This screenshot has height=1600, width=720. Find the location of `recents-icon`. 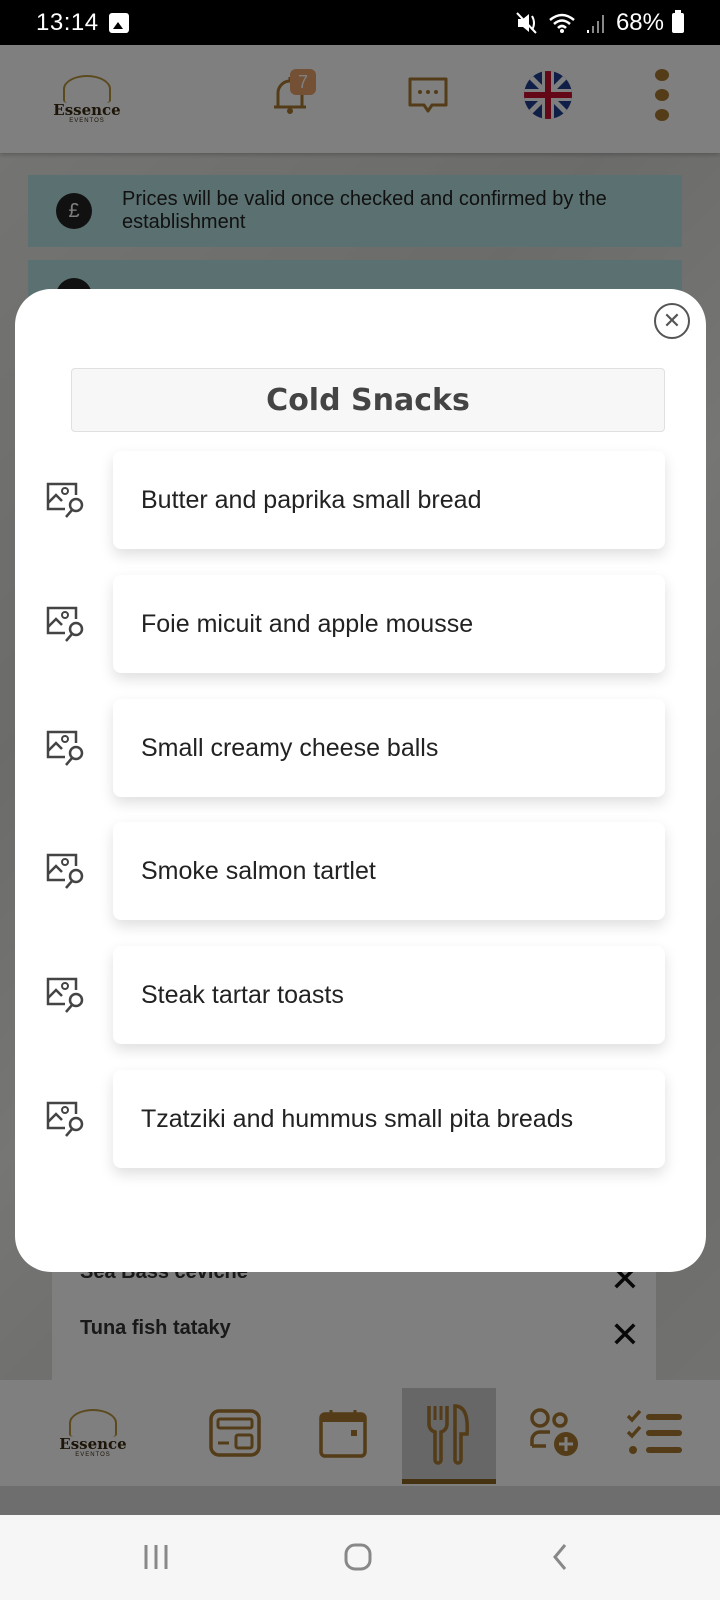

recents-icon is located at coordinates (156, 1557).